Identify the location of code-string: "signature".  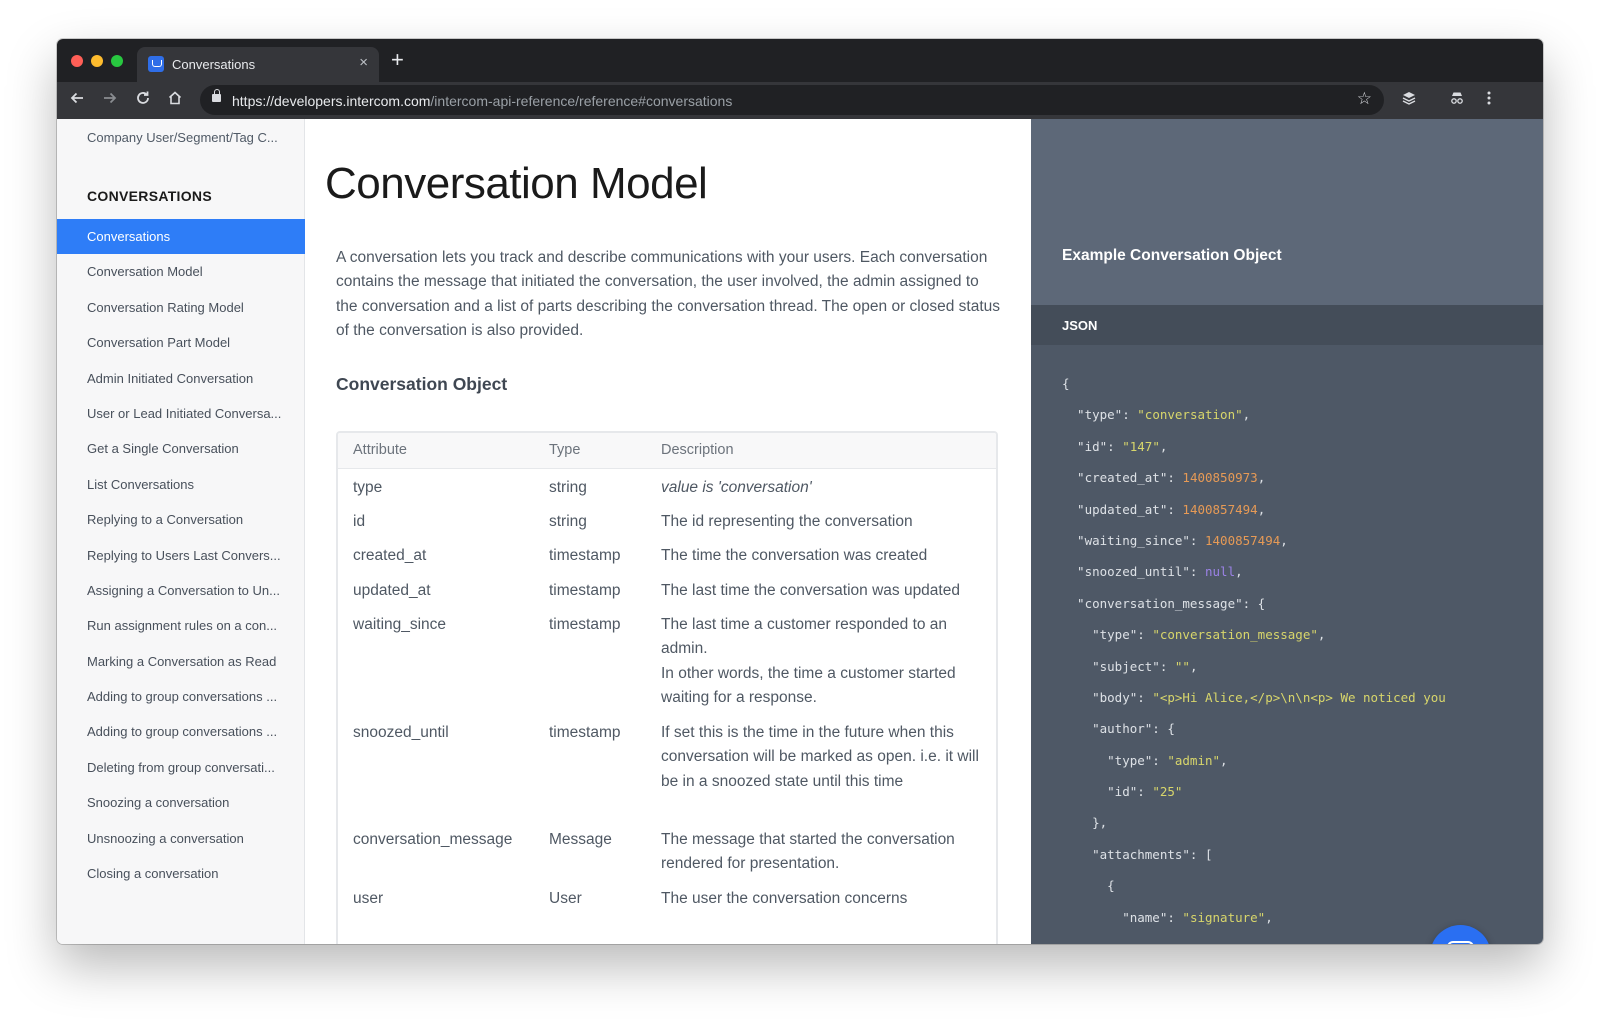
(1224, 917).